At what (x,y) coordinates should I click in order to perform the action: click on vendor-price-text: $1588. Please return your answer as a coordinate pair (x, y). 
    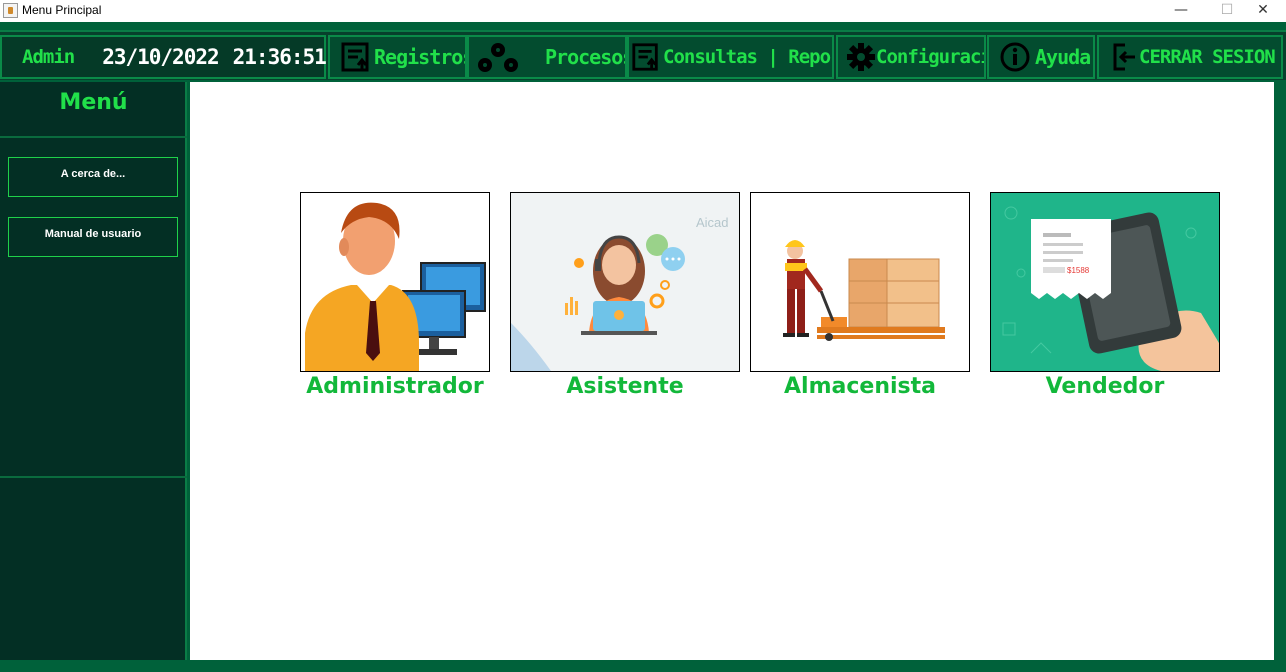
    Looking at the image, I should click on (1078, 270).